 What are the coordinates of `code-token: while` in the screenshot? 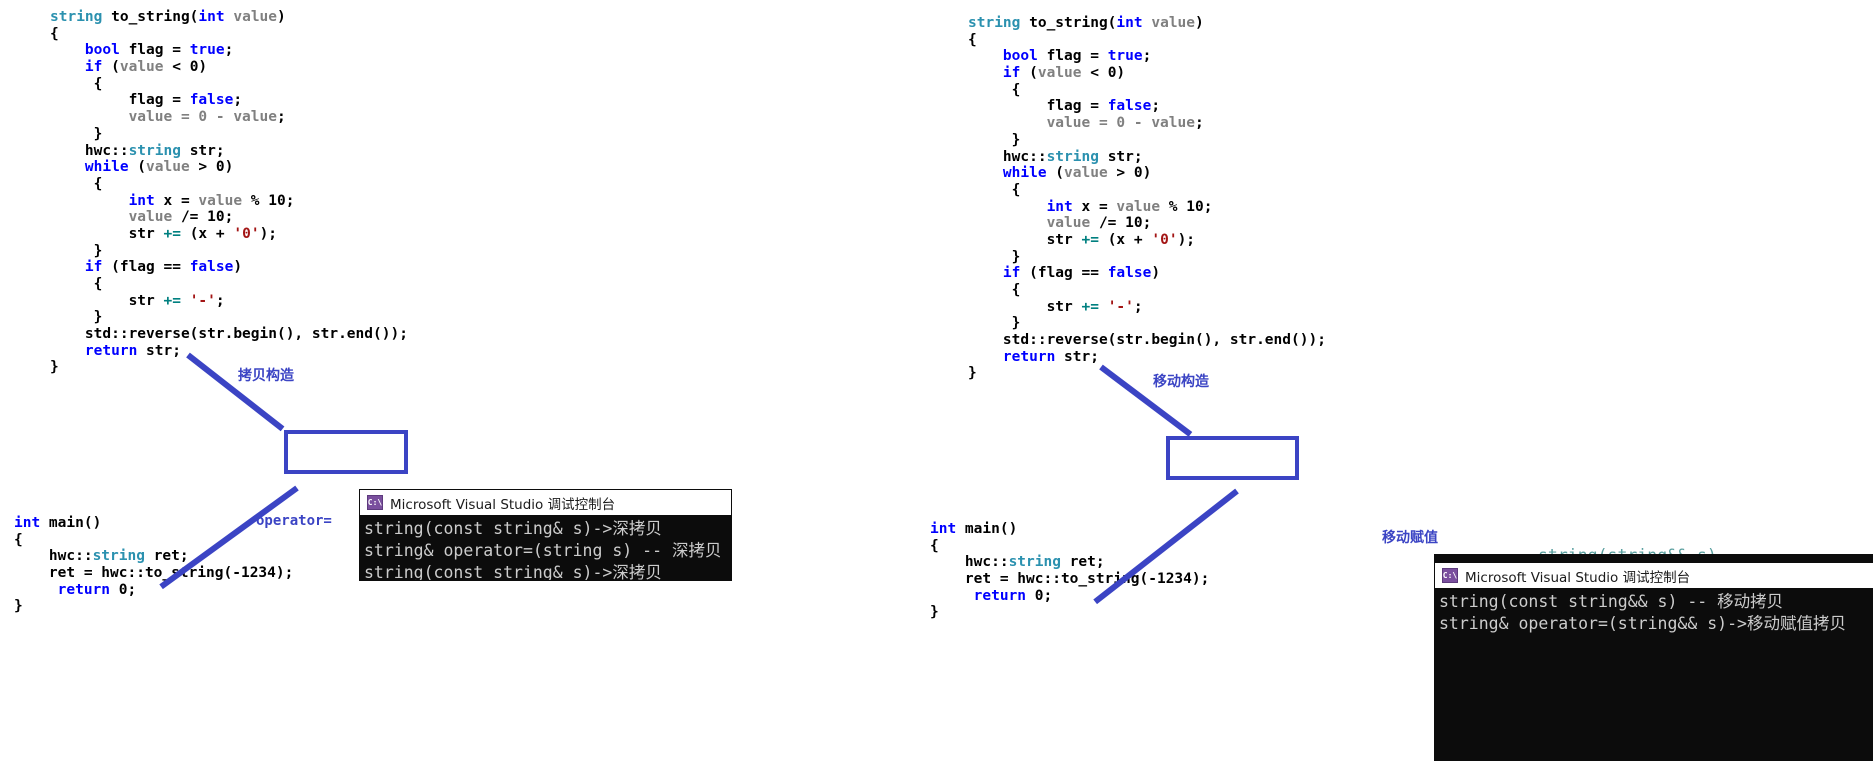 It's located at (1007, 173).